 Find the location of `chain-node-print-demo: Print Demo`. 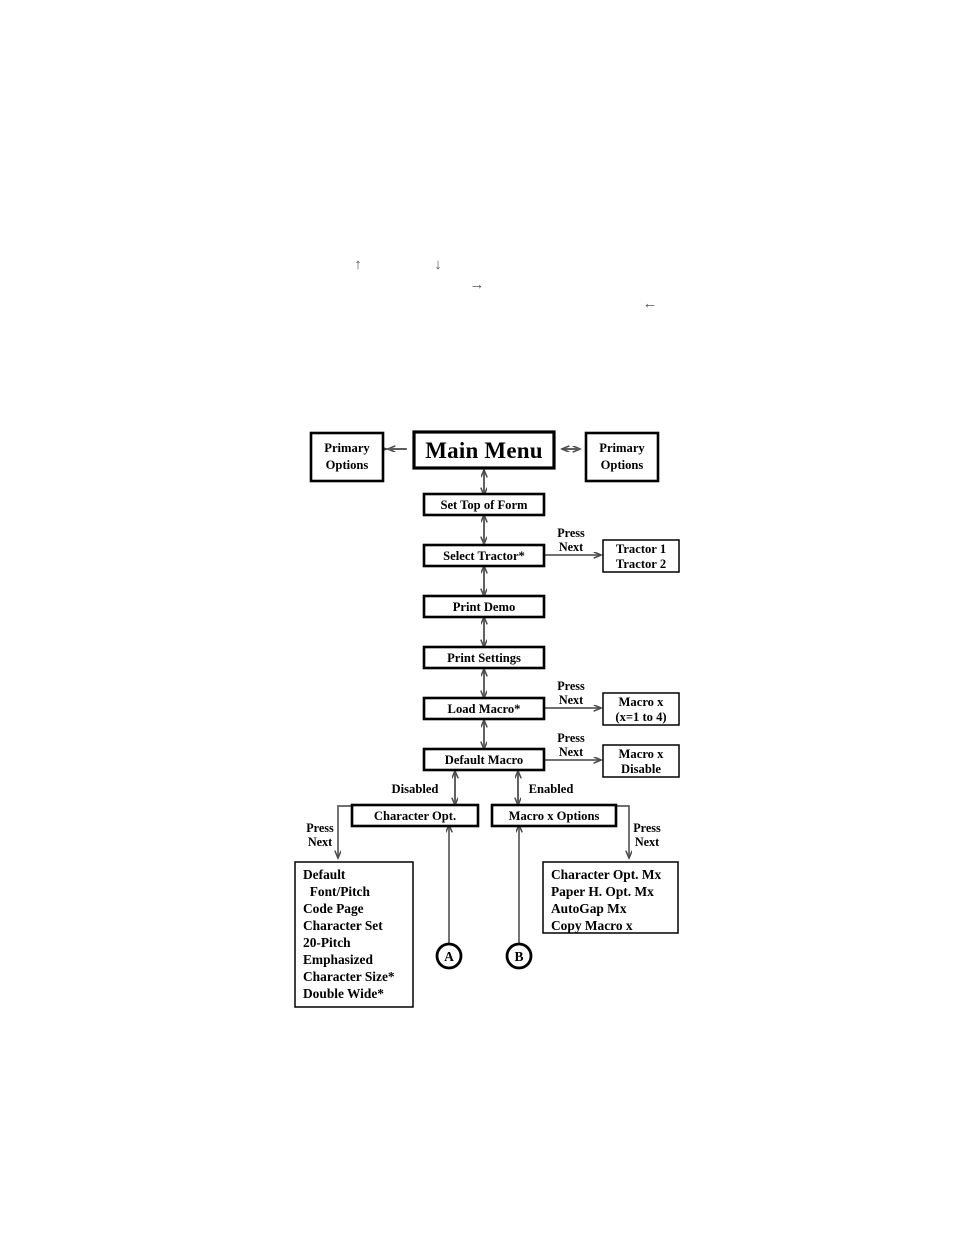

chain-node-print-demo: Print Demo is located at coordinates (484, 606).